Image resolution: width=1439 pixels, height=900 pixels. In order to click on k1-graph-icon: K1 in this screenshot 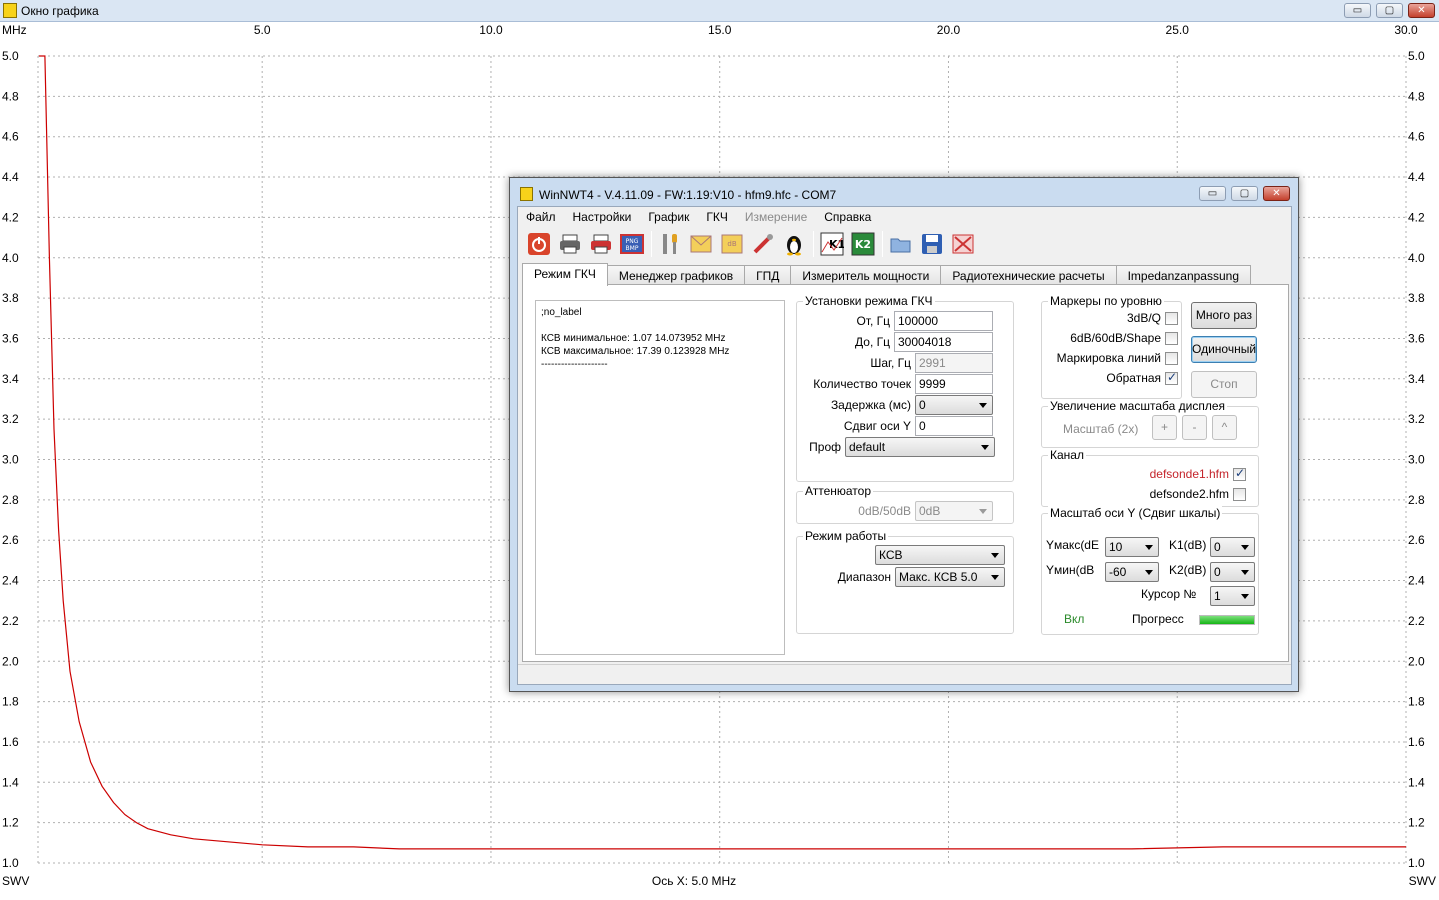, I will do `click(832, 244)`.